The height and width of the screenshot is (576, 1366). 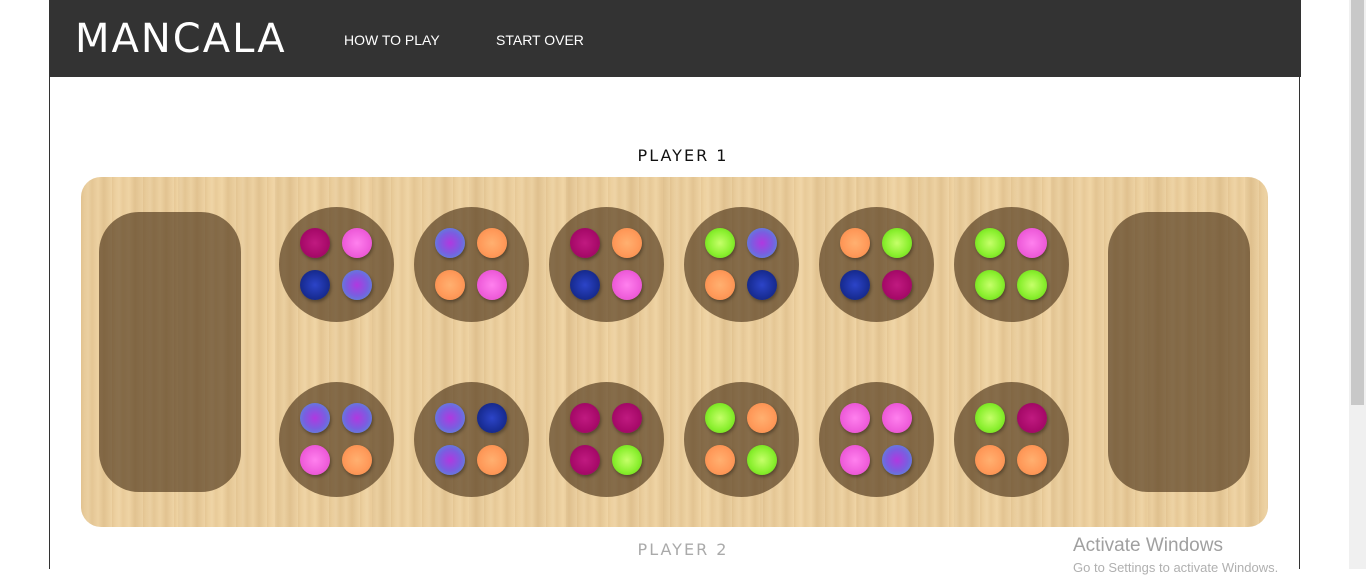 I want to click on activate-windows-title: Activate Windows, so click(x=1148, y=545).